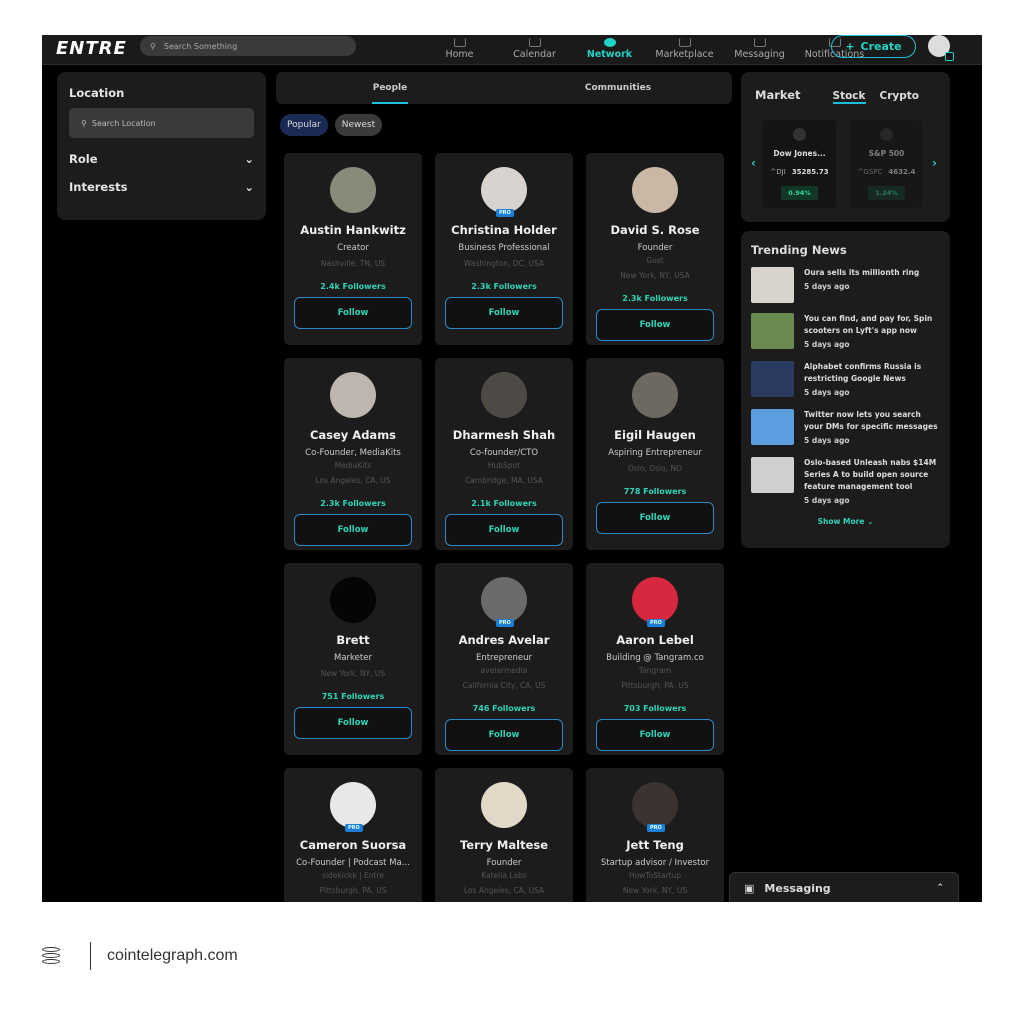 The image size is (1024, 1015). What do you see at coordinates (390, 88) in the screenshot?
I see `tab-people: People` at bounding box center [390, 88].